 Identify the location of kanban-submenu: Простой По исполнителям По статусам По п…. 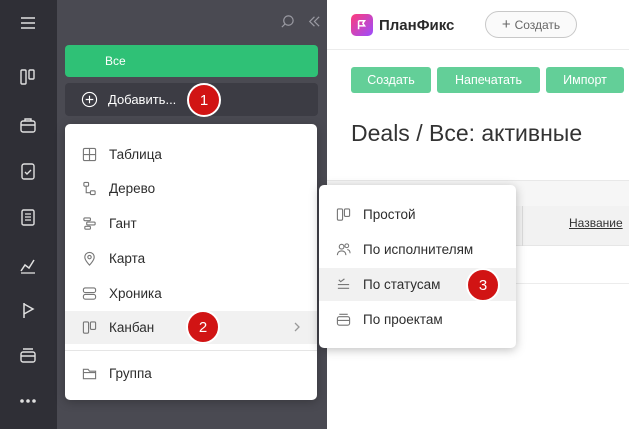
(417, 266).